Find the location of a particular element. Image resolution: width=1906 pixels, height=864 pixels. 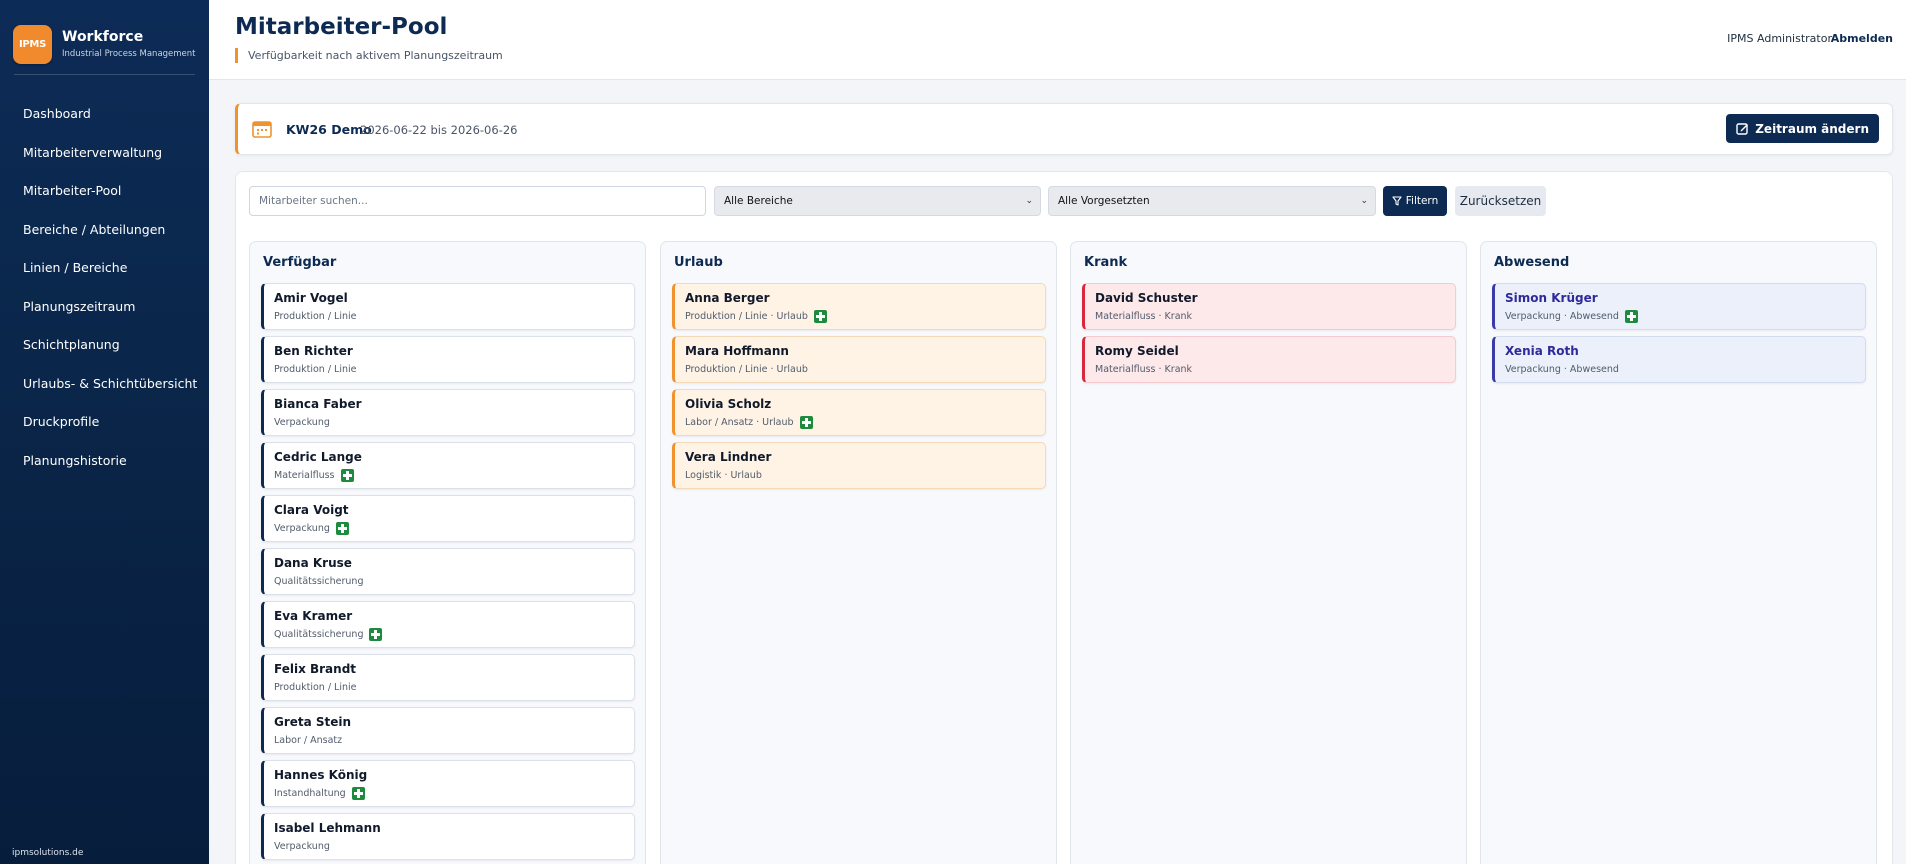

edit-icon is located at coordinates (1742, 129).